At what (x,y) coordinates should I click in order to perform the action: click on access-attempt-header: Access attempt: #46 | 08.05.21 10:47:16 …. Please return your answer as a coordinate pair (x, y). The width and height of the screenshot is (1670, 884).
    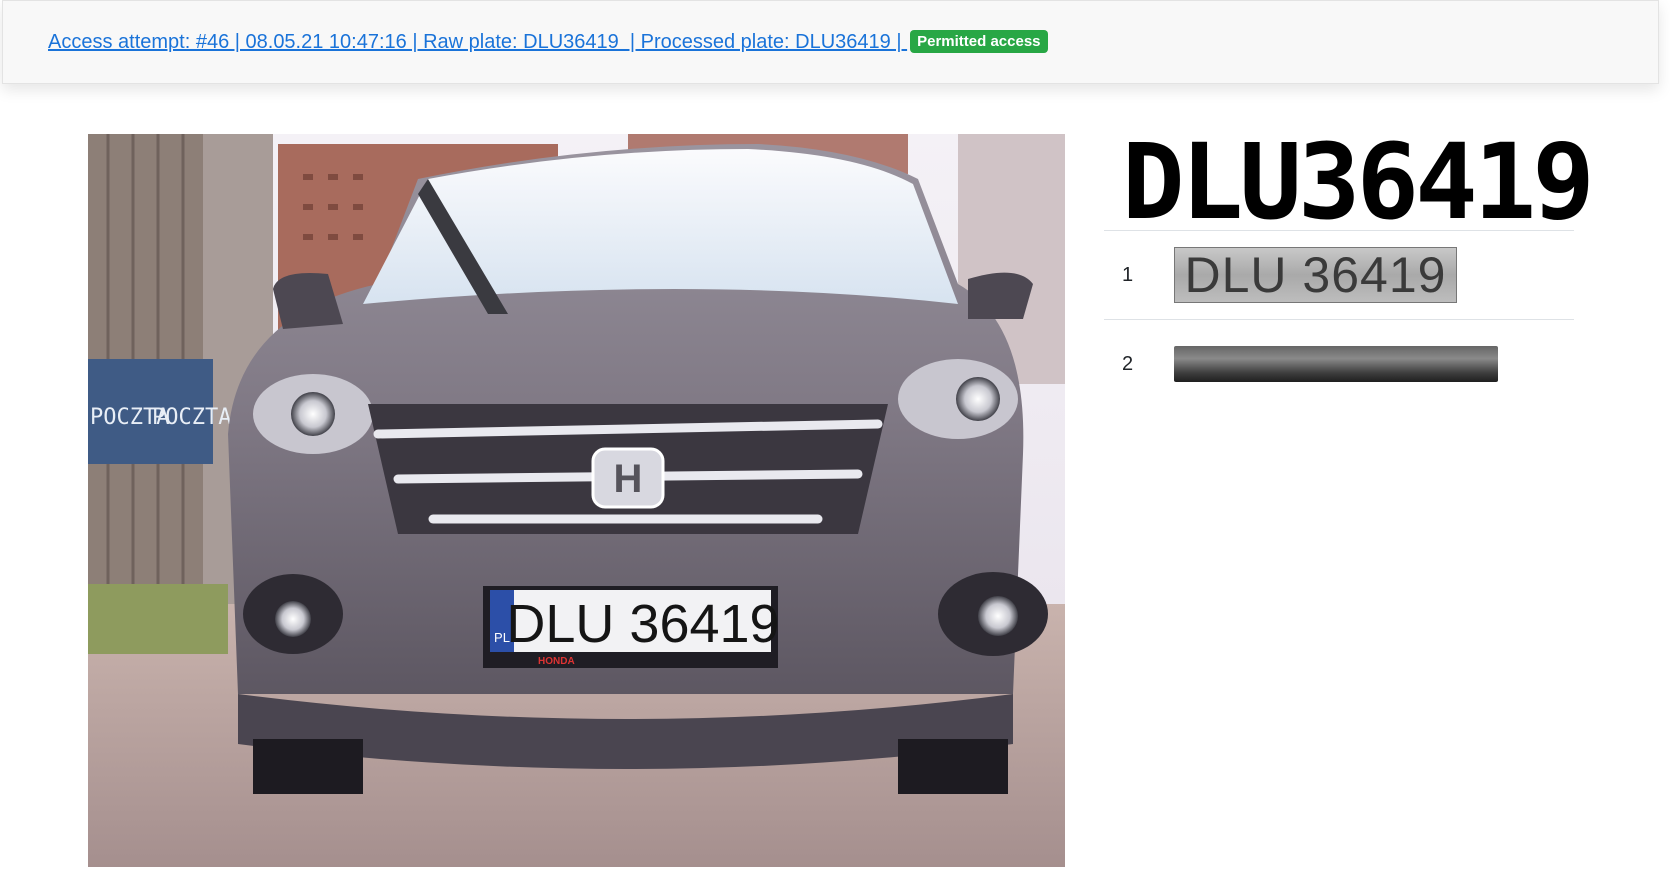
    Looking at the image, I should click on (830, 42).